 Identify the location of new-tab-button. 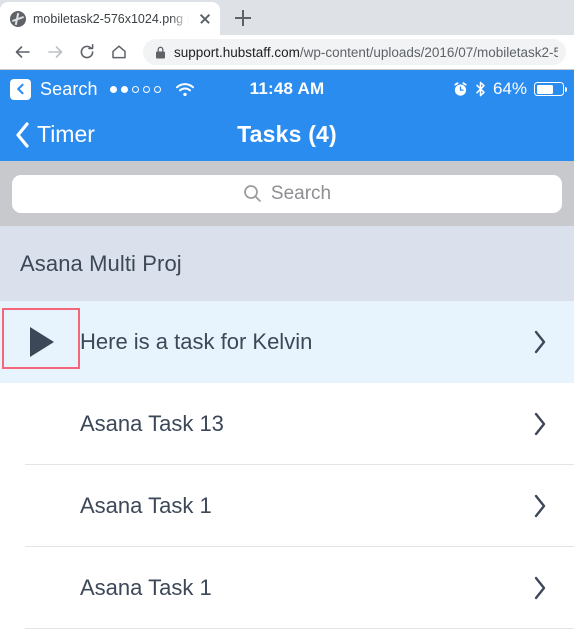
(243, 18).